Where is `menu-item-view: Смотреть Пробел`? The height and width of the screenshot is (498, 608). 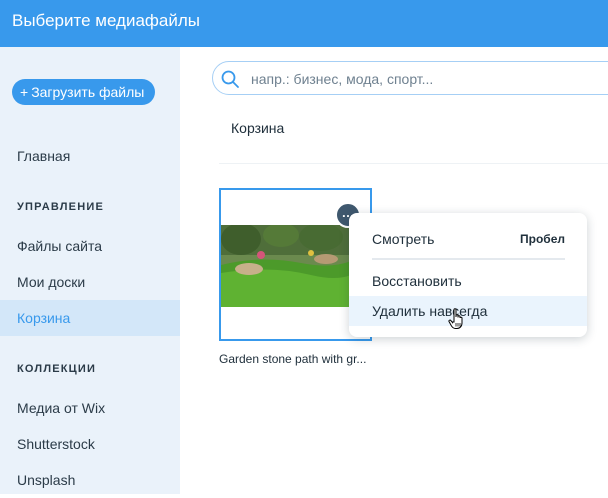 menu-item-view: Смотреть Пробел is located at coordinates (468, 239).